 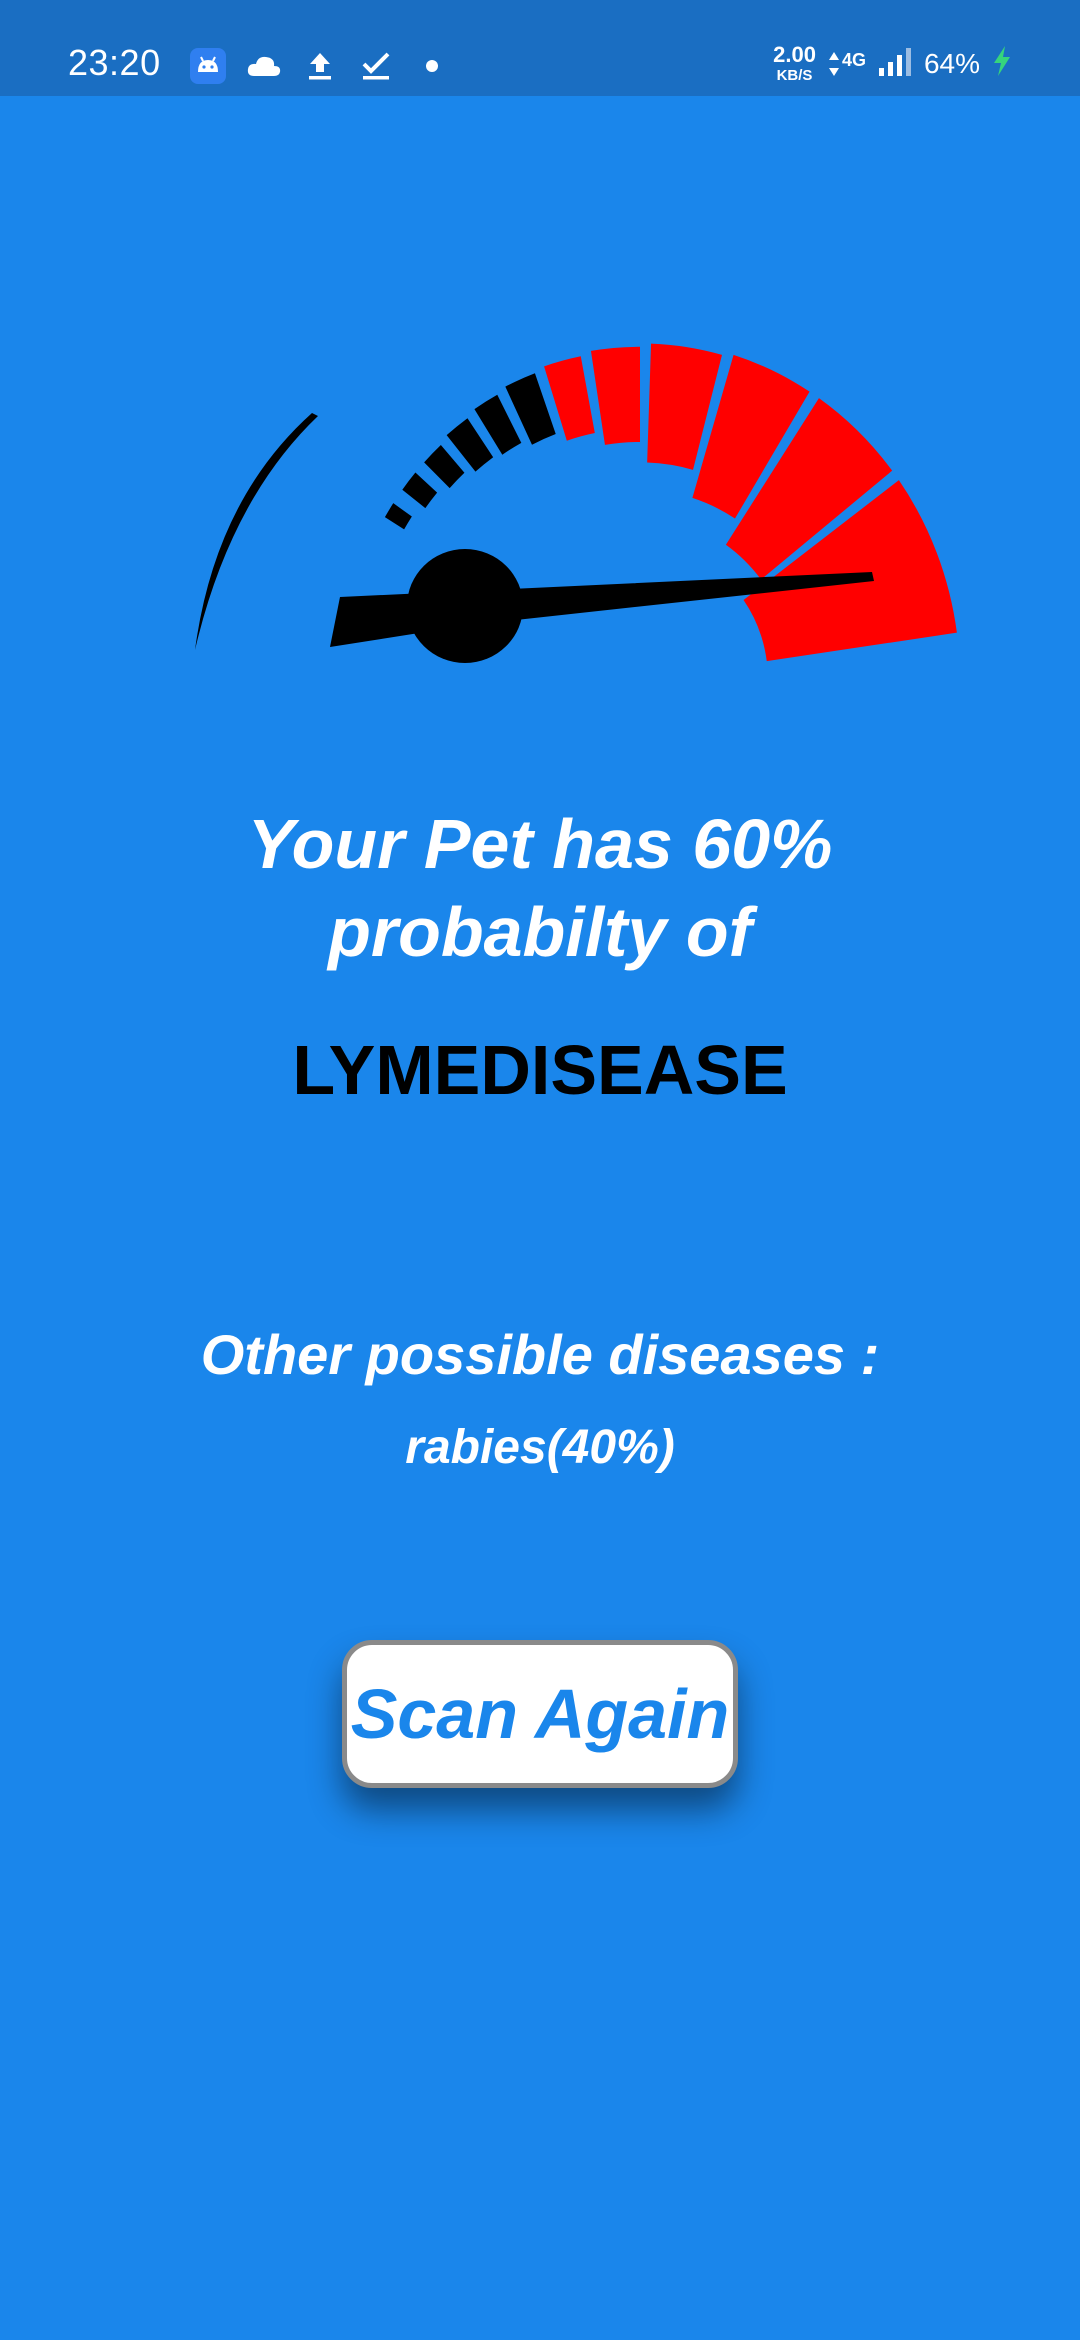 I want to click on android-icon, so click(x=208, y=66).